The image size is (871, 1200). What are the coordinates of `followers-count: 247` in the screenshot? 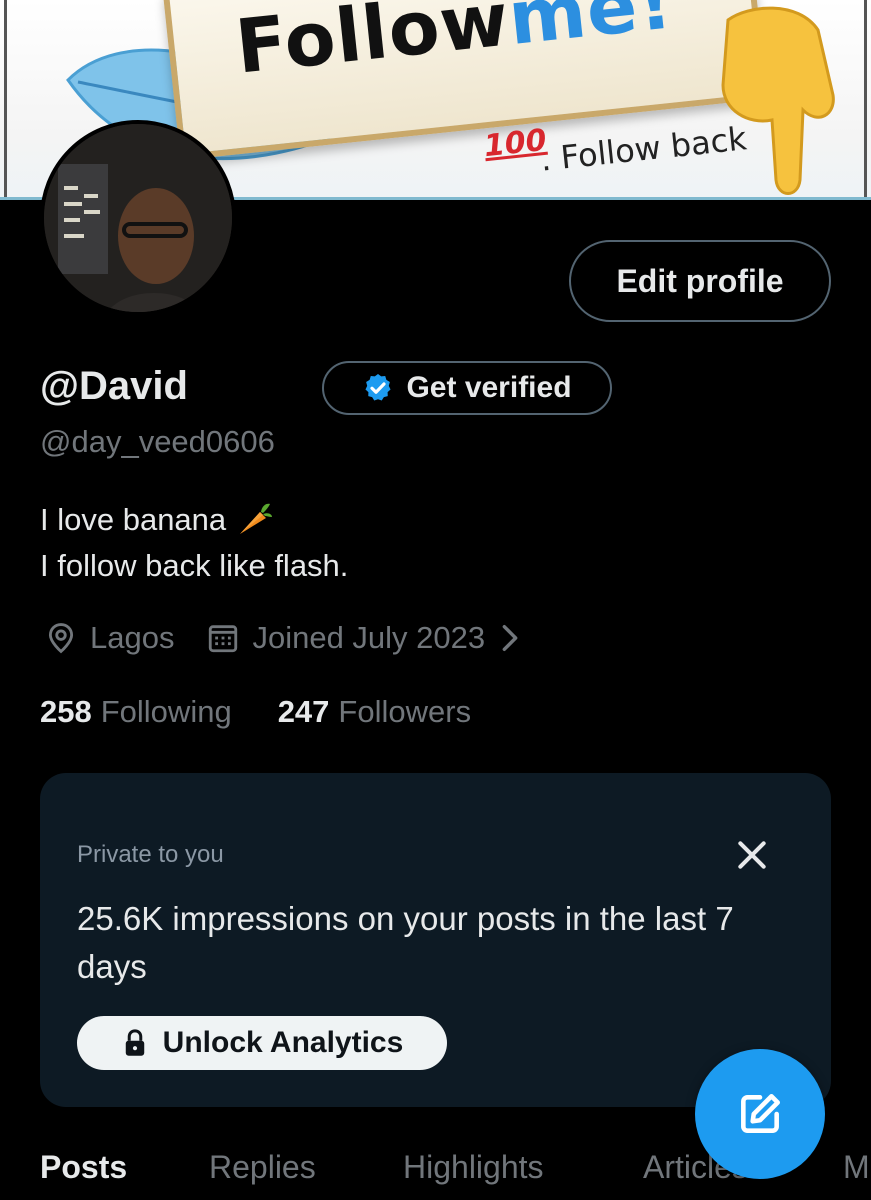 It's located at (303, 711).